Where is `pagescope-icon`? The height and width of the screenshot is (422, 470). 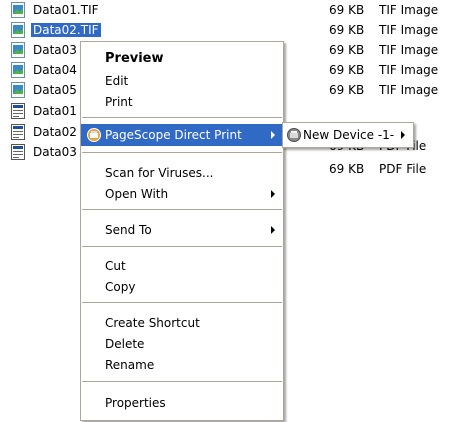
pagescope-icon is located at coordinates (94, 135).